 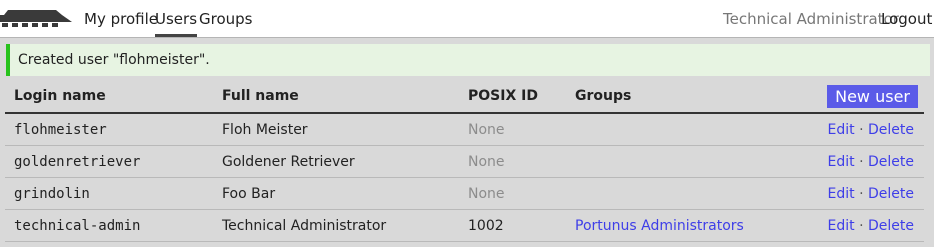 I want to click on nav-groups: Groups, so click(x=225, y=19).